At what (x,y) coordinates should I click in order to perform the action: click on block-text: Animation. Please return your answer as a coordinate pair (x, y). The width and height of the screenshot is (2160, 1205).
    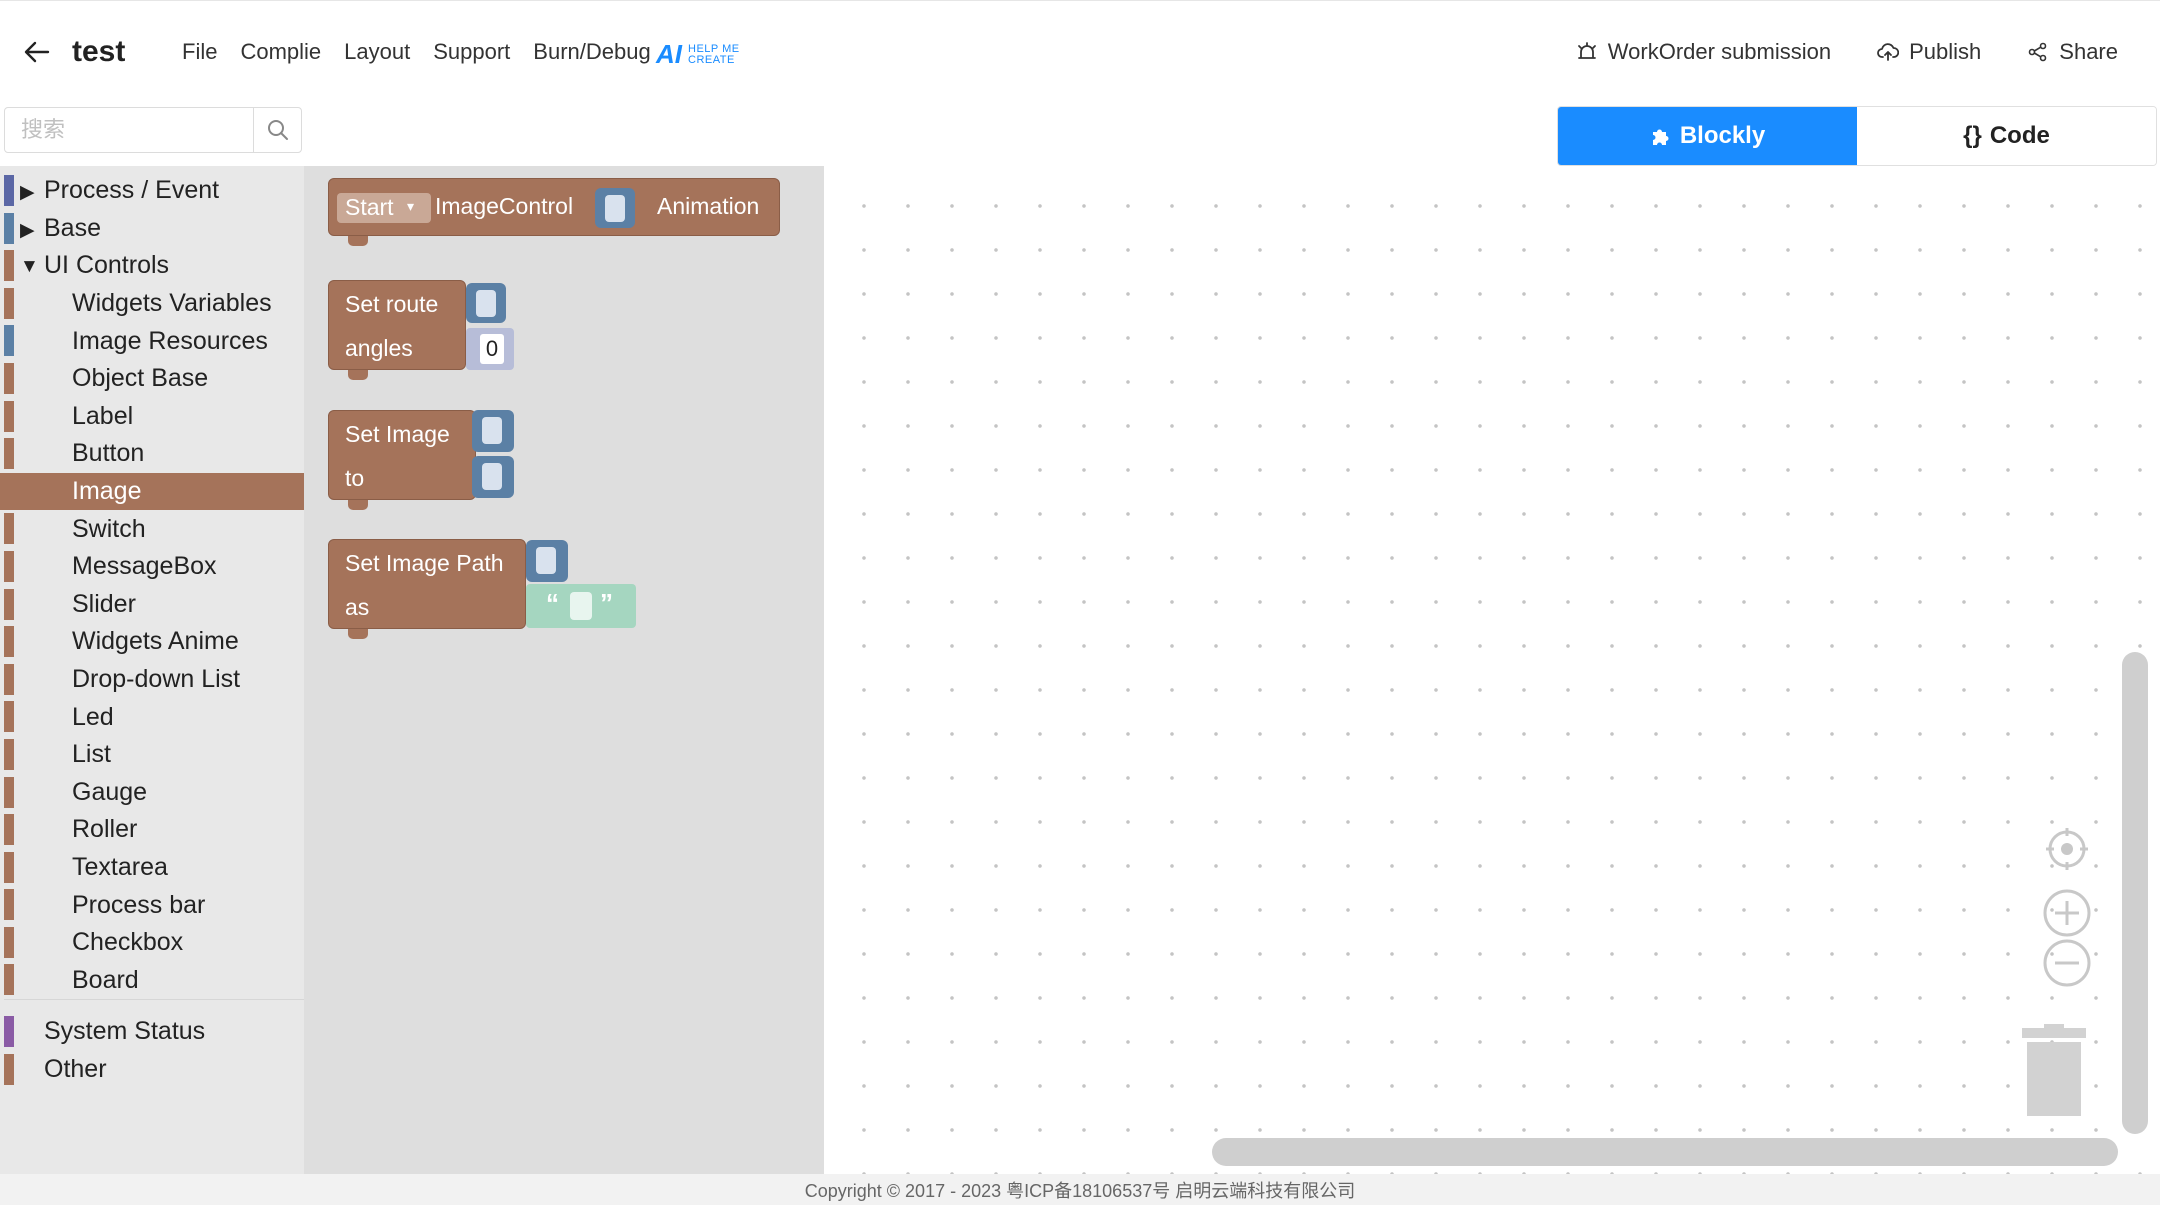
    Looking at the image, I should click on (708, 206).